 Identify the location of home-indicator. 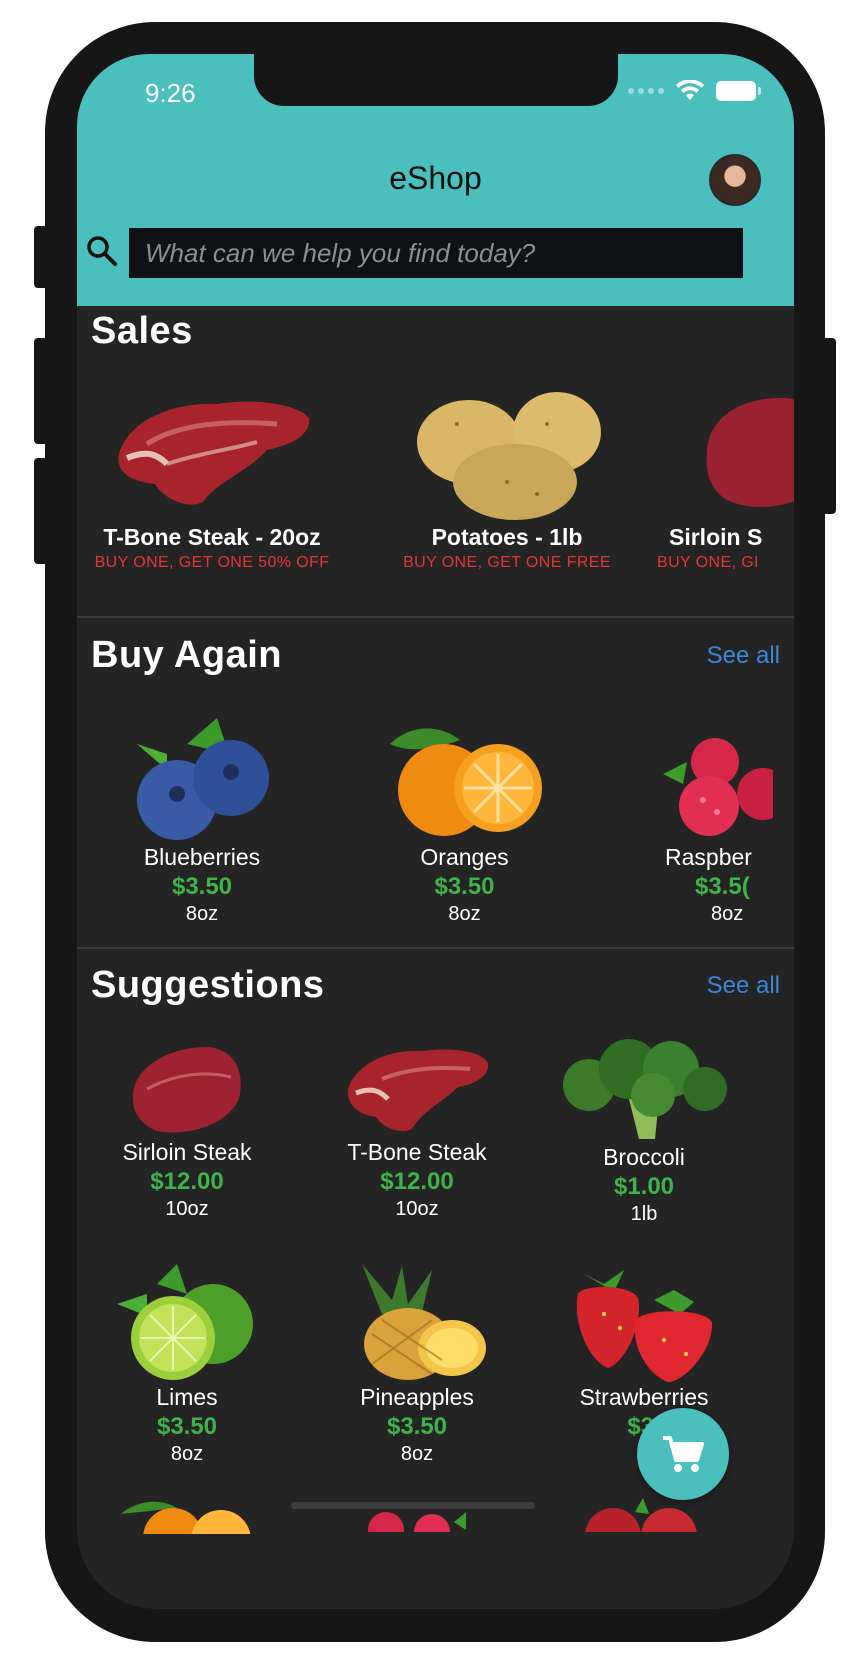
(413, 1505).